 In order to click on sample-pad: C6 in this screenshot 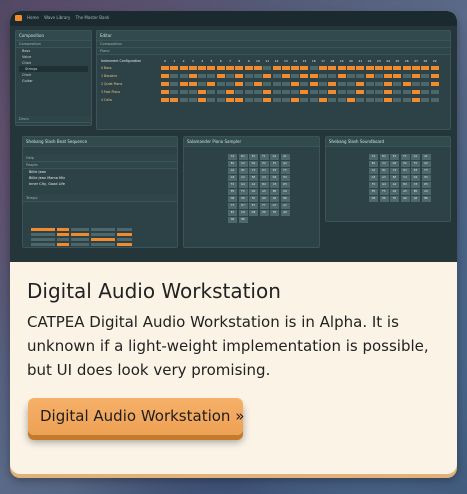, I will do `click(285, 192)`.